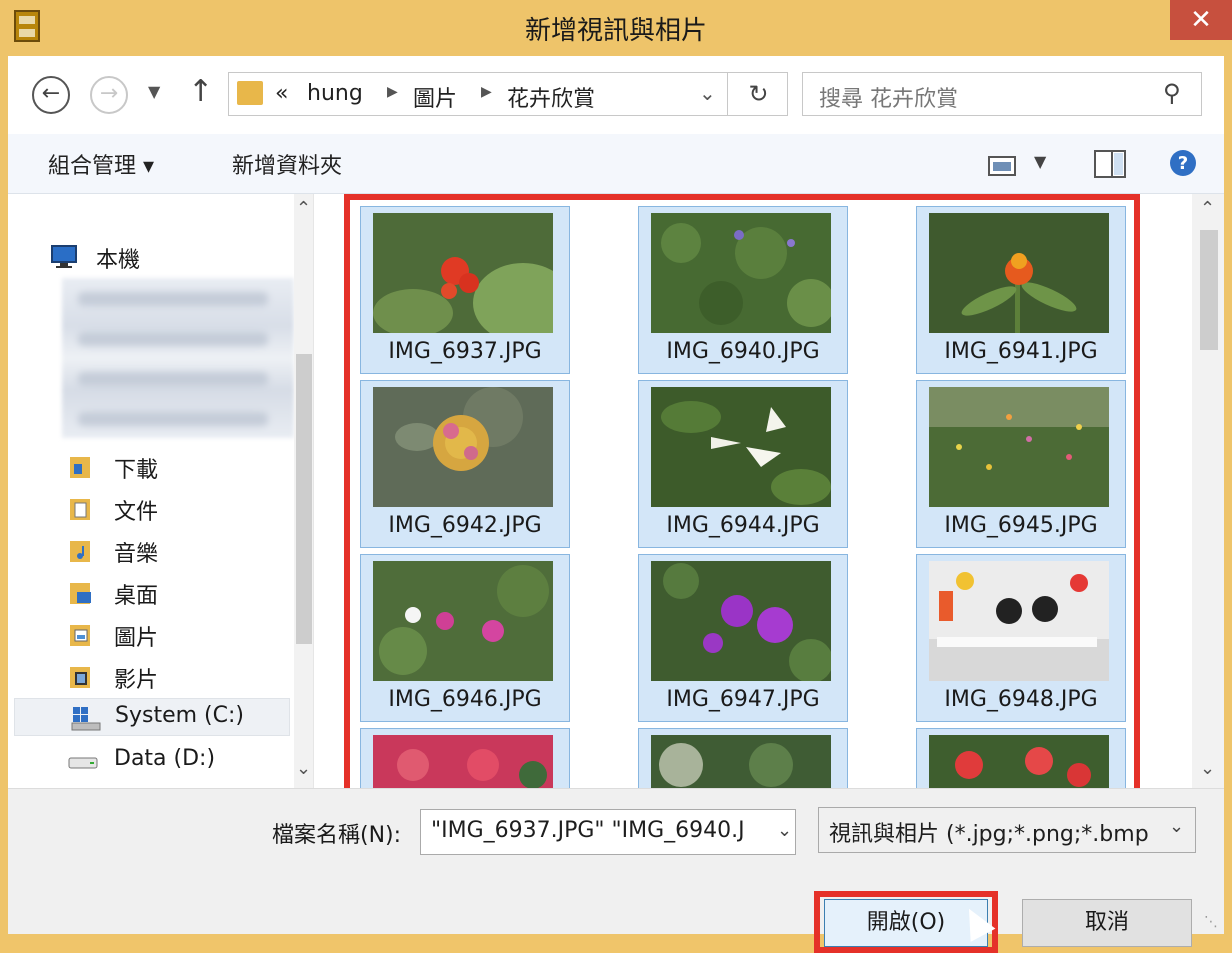  I want to click on search-placeholder: 搜尋 花卉欣賞, so click(888, 99).